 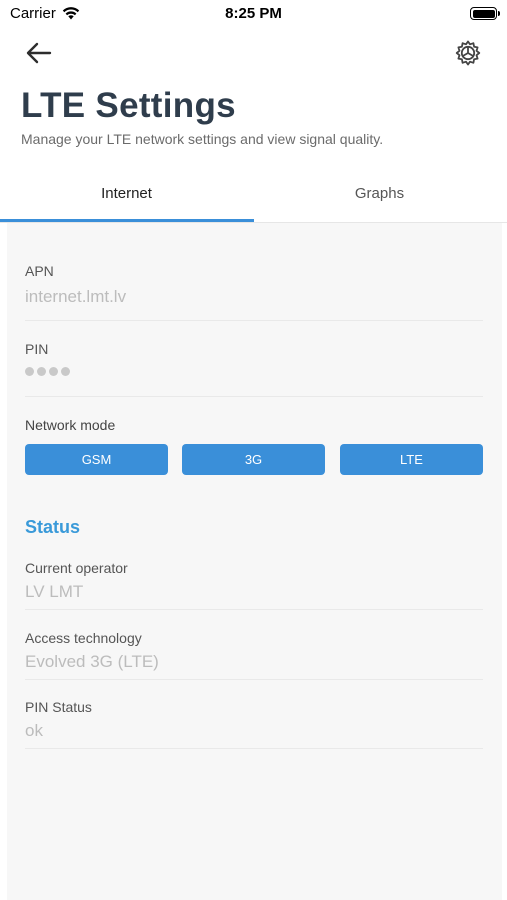 What do you see at coordinates (254, 371) in the screenshot?
I see `pin-masked-value` at bounding box center [254, 371].